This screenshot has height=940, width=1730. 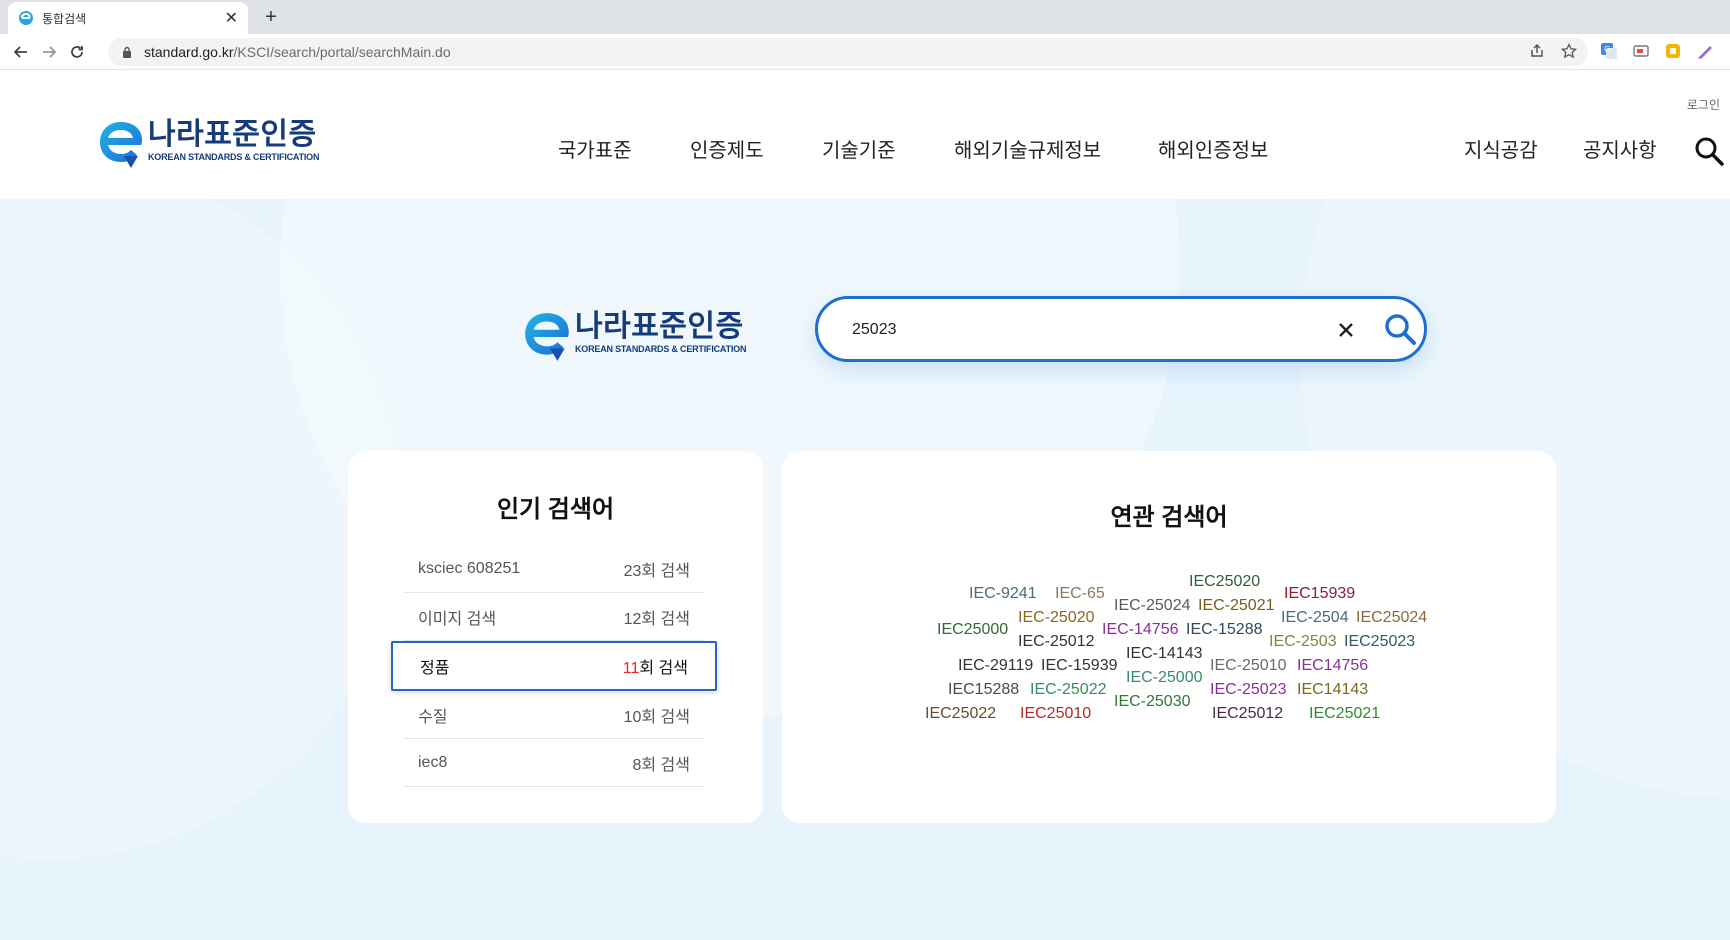 What do you see at coordinates (859, 148) in the screenshot?
I see `nav-technical-regulations: 기술기준` at bounding box center [859, 148].